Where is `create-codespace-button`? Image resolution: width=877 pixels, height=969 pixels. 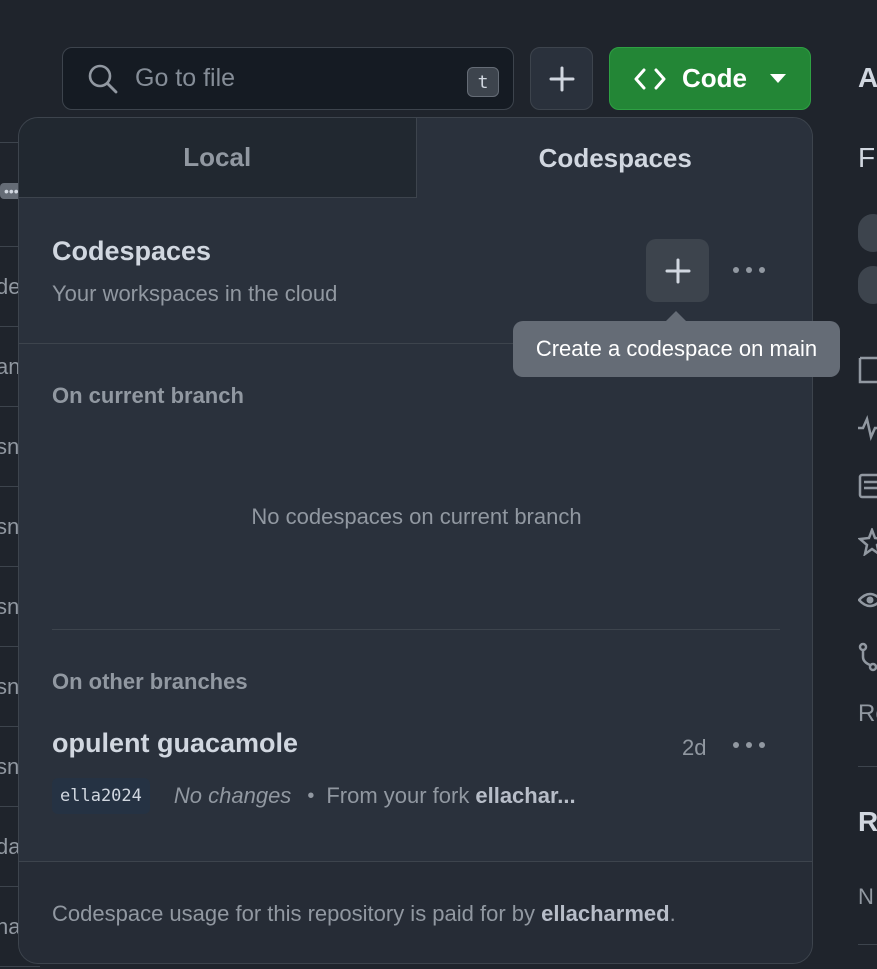
create-codespace-button is located at coordinates (677, 270).